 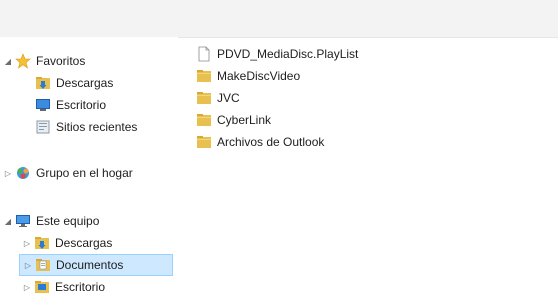 I want to click on nav-item-label: Favoritos, so click(x=61, y=61).